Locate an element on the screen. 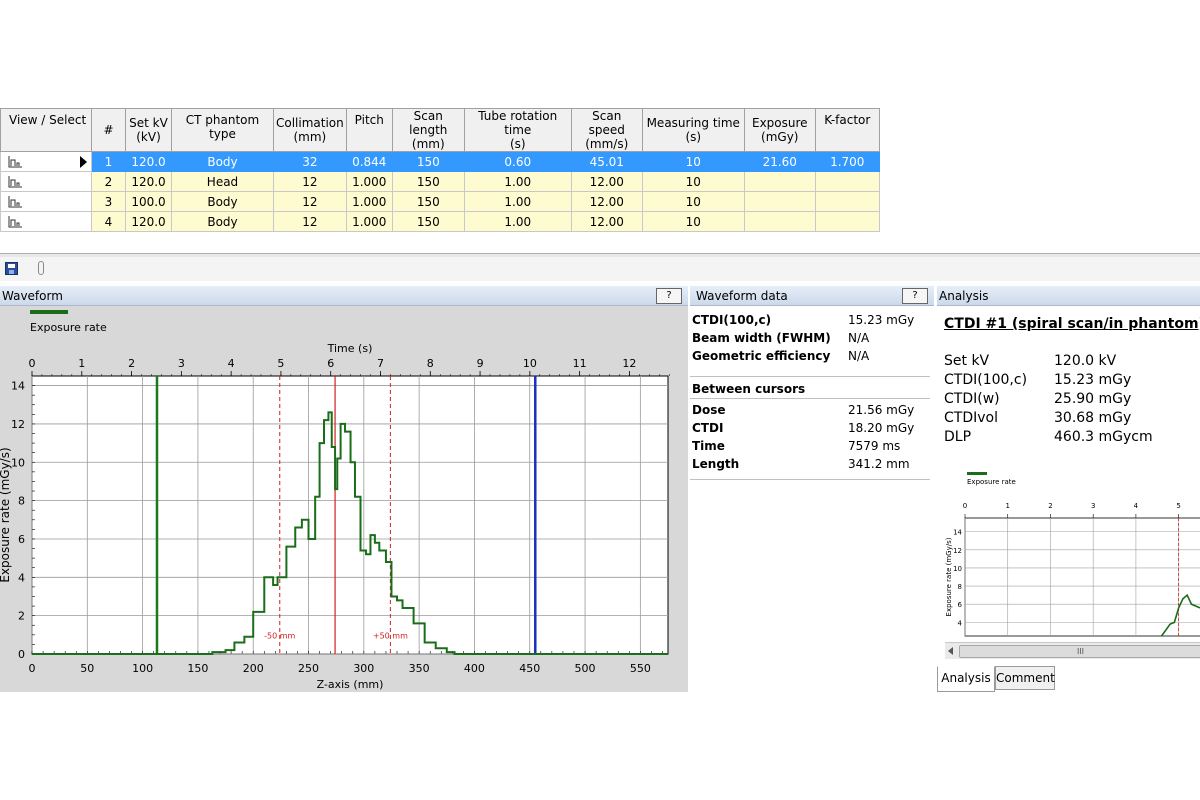 The width and height of the screenshot is (1200, 800). x-tick-label: 0 is located at coordinates (32, 668).